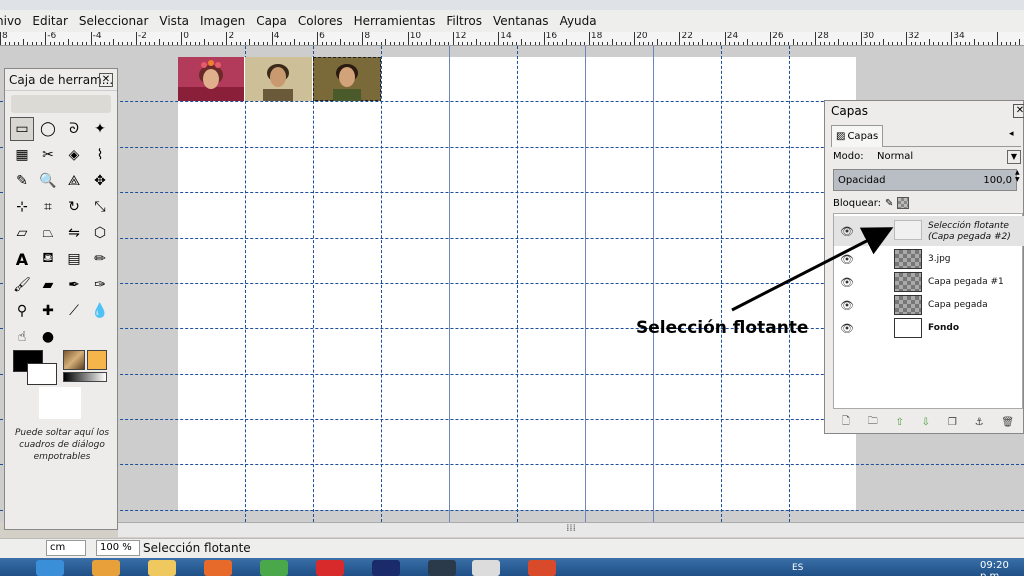  Describe the element at coordinates (162, 568) in the screenshot. I see `explorer-taskbar-icon` at that location.